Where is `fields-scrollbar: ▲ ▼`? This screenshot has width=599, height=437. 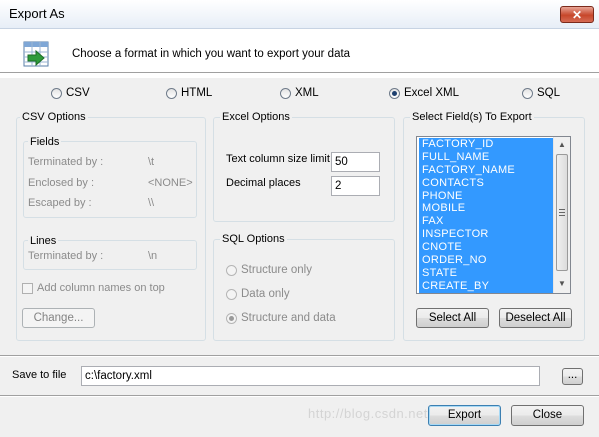
fields-scrollbar: ▲ ▼ is located at coordinates (561, 215).